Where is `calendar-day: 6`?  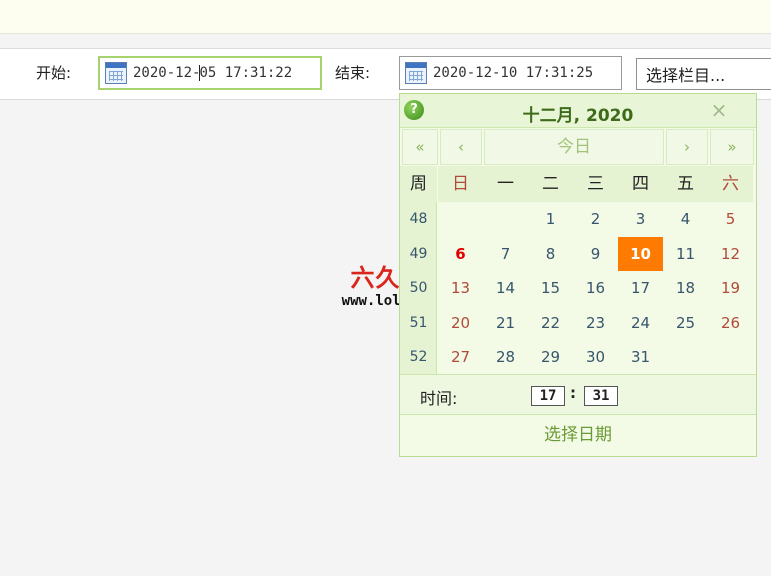
calendar-day: 6 is located at coordinates (460, 254).